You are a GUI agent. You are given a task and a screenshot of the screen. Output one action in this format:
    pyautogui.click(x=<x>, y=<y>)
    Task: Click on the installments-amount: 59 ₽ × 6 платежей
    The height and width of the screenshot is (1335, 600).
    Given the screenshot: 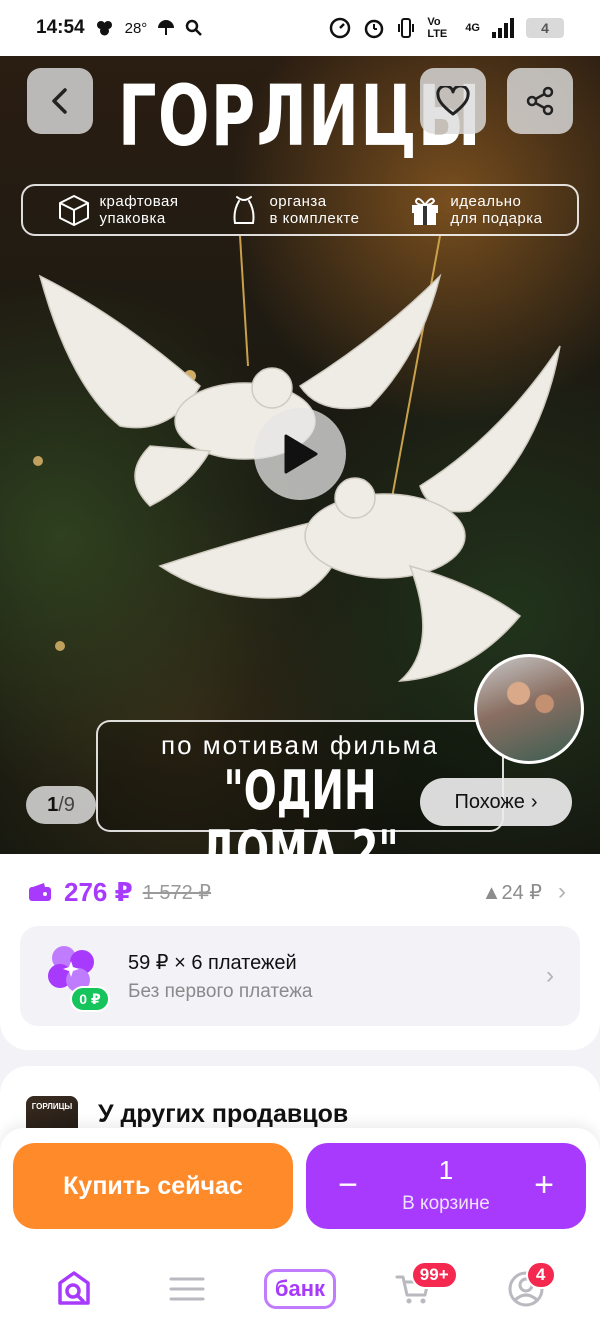 What is the action you would take?
    pyautogui.click(x=212, y=962)
    